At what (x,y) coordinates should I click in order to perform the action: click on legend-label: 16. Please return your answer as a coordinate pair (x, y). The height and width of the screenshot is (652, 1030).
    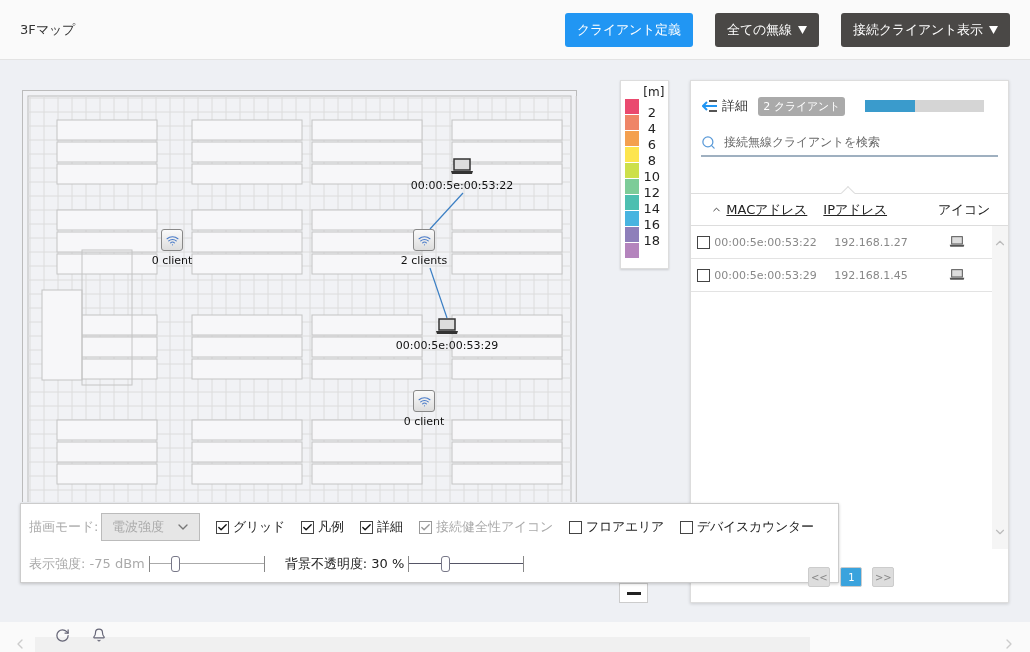
    Looking at the image, I should click on (652, 224).